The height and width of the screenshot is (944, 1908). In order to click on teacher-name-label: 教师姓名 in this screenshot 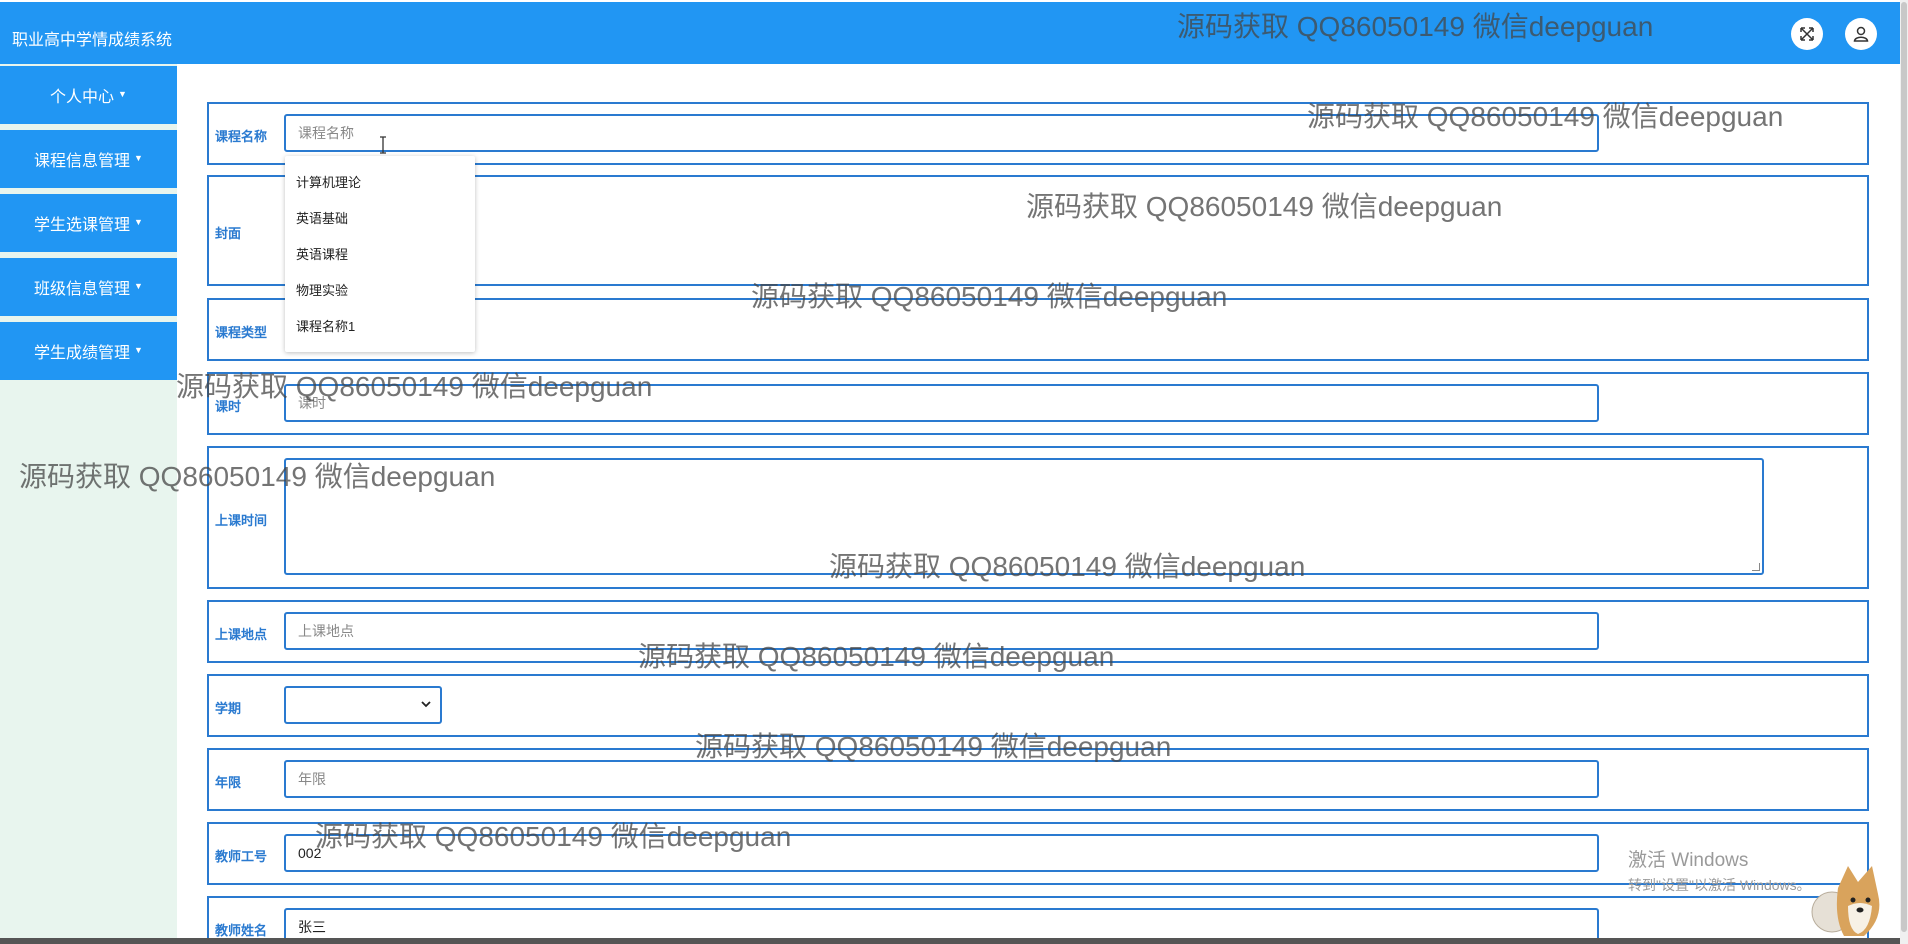, I will do `click(241, 930)`.